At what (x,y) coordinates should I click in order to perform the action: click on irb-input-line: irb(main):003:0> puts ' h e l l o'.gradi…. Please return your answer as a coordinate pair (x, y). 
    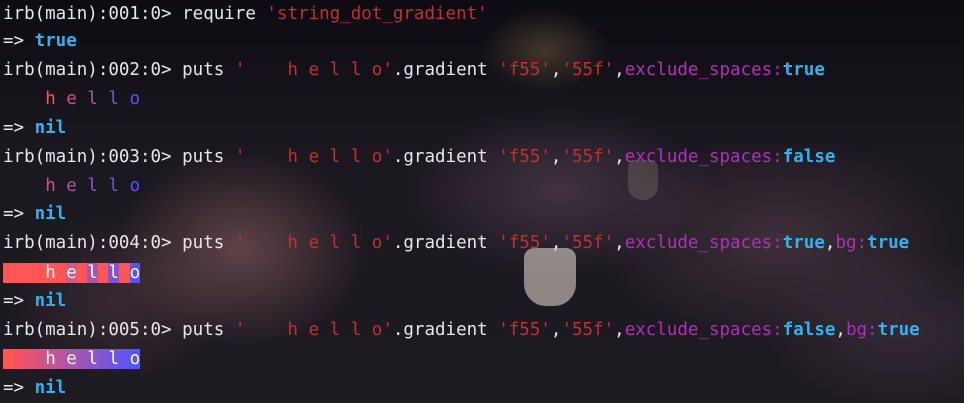
    Looking at the image, I should click on (419, 157).